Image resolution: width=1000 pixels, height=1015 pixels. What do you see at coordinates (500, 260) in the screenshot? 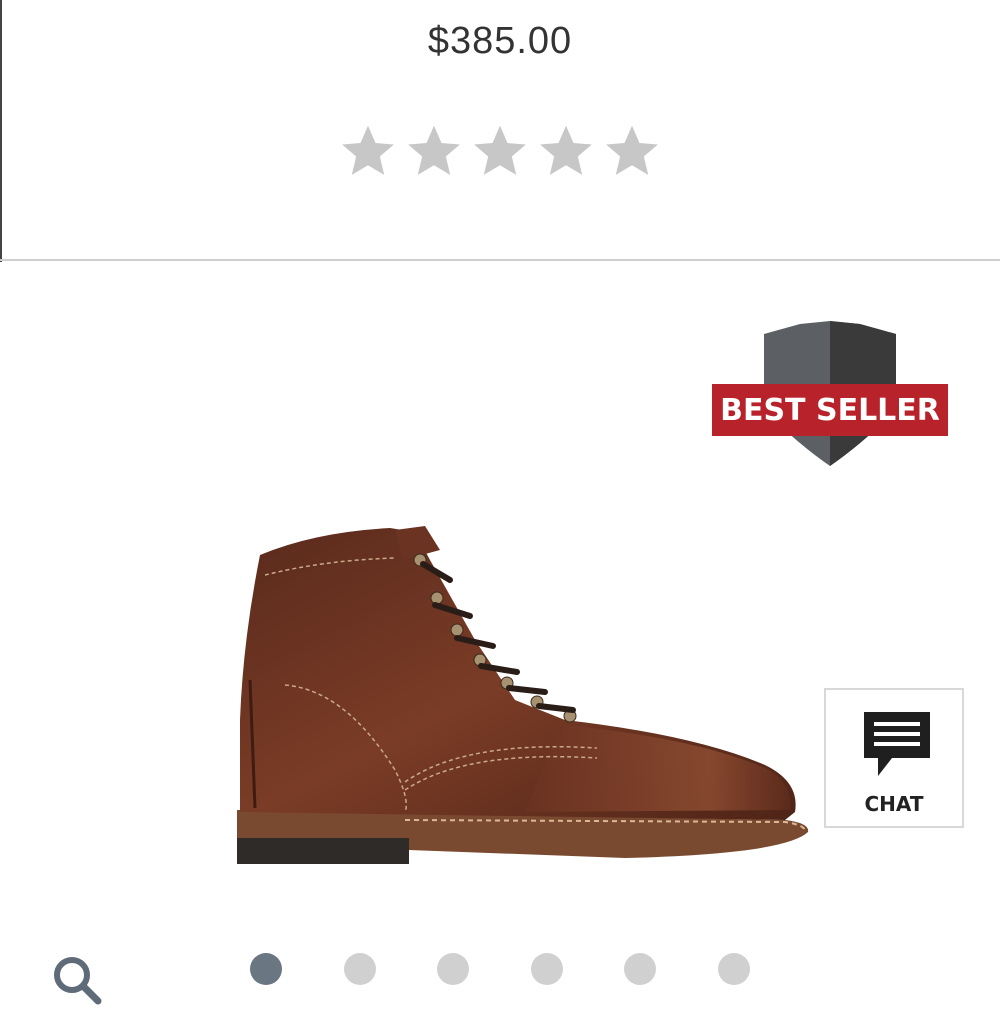
I see `section-divider` at bounding box center [500, 260].